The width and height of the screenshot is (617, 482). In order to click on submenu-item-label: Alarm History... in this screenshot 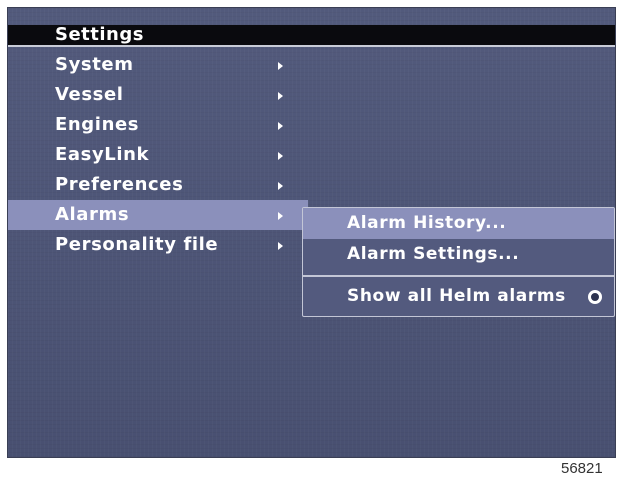, I will do `click(427, 223)`.